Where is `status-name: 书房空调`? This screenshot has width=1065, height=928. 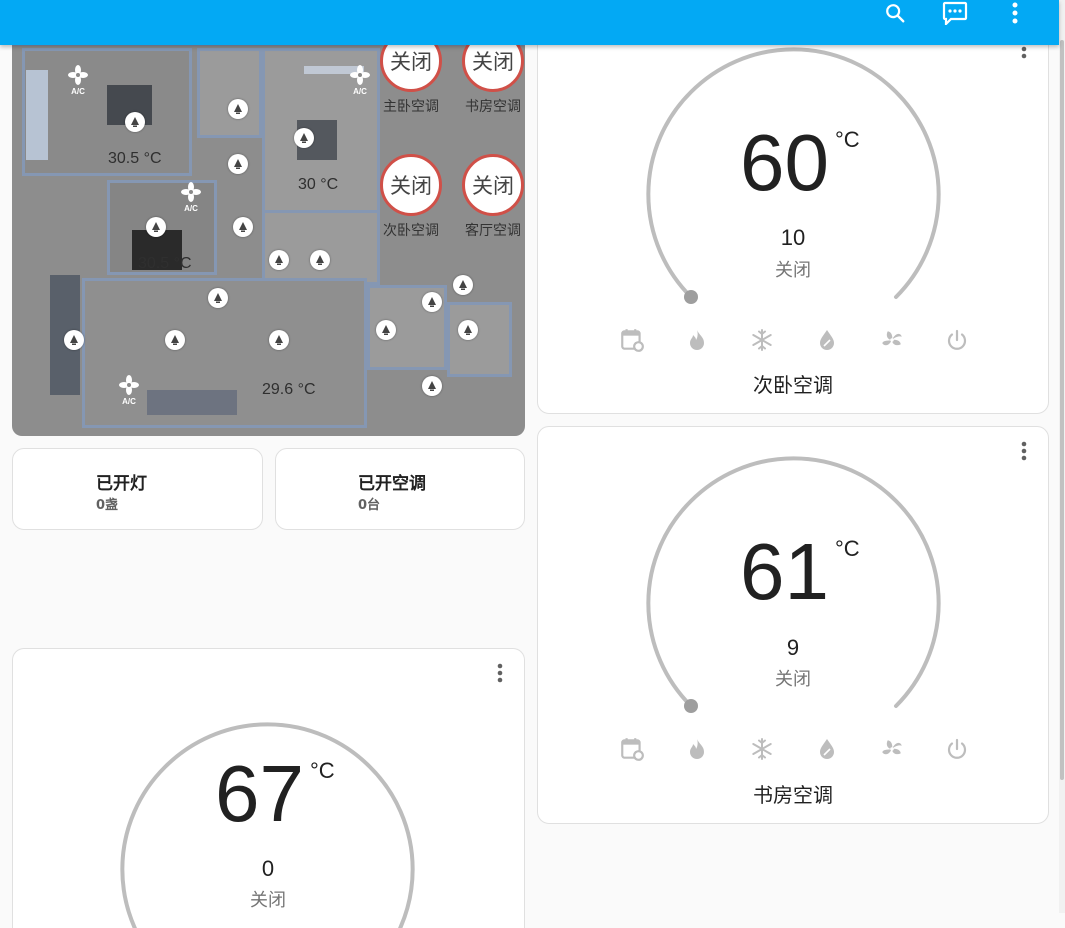 status-name: 书房空调 is located at coordinates (493, 107).